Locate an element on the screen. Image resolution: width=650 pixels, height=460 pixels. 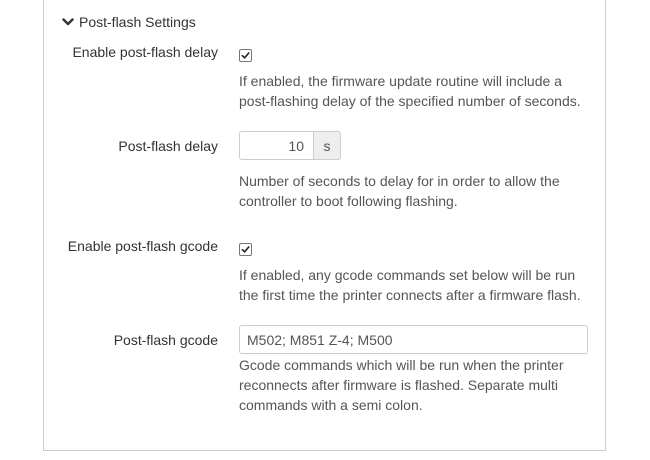
delay-input is located at coordinates (276, 145).